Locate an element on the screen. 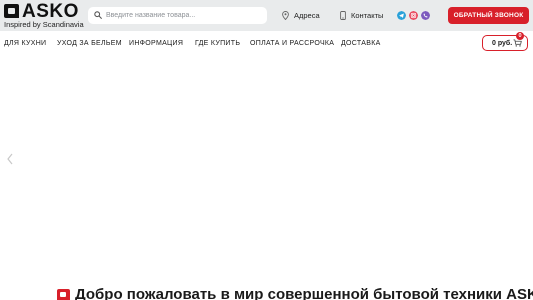 The image size is (533, 300). nav-item-payment: ОПЛАТА И РАССРОЧКА is located at coordinates (292, 43).